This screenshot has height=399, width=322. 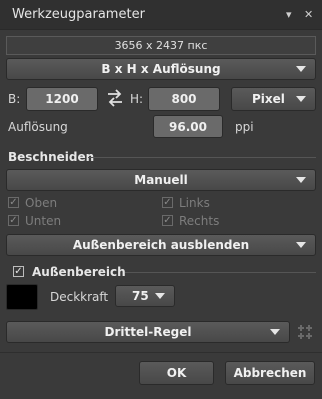 What do you see at coordinates (289, 14) in the screenshot?
I see `collapse-icon: ▾` at bounding box center [289, 14].